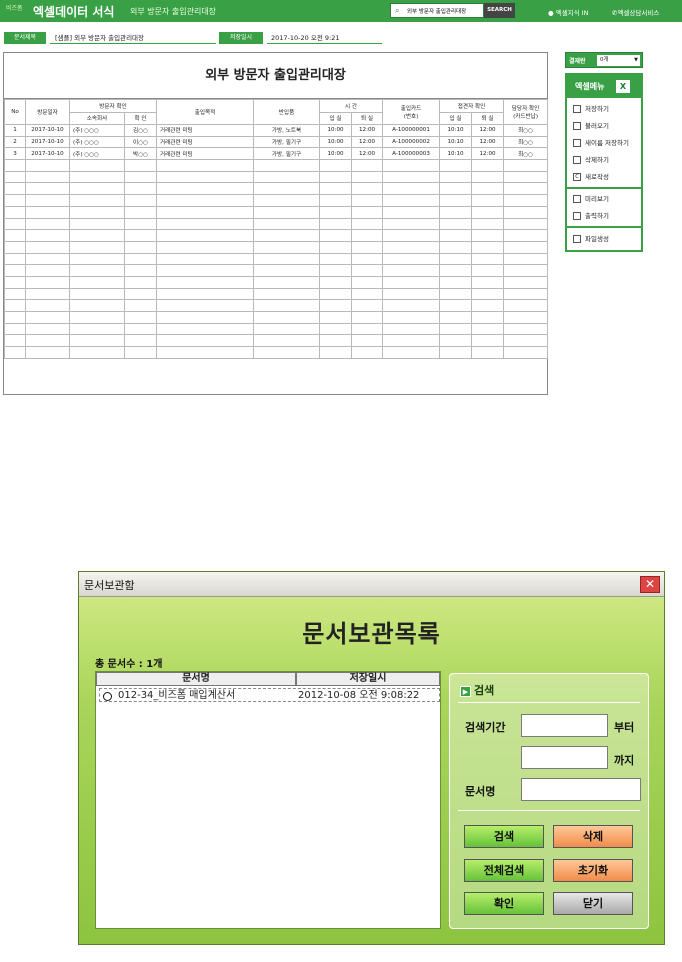 This screenshot has height=962, width=682. Describe the element at coordinates (593, 870) in the screenshot. I see `reset-button: 초기화` at that location.